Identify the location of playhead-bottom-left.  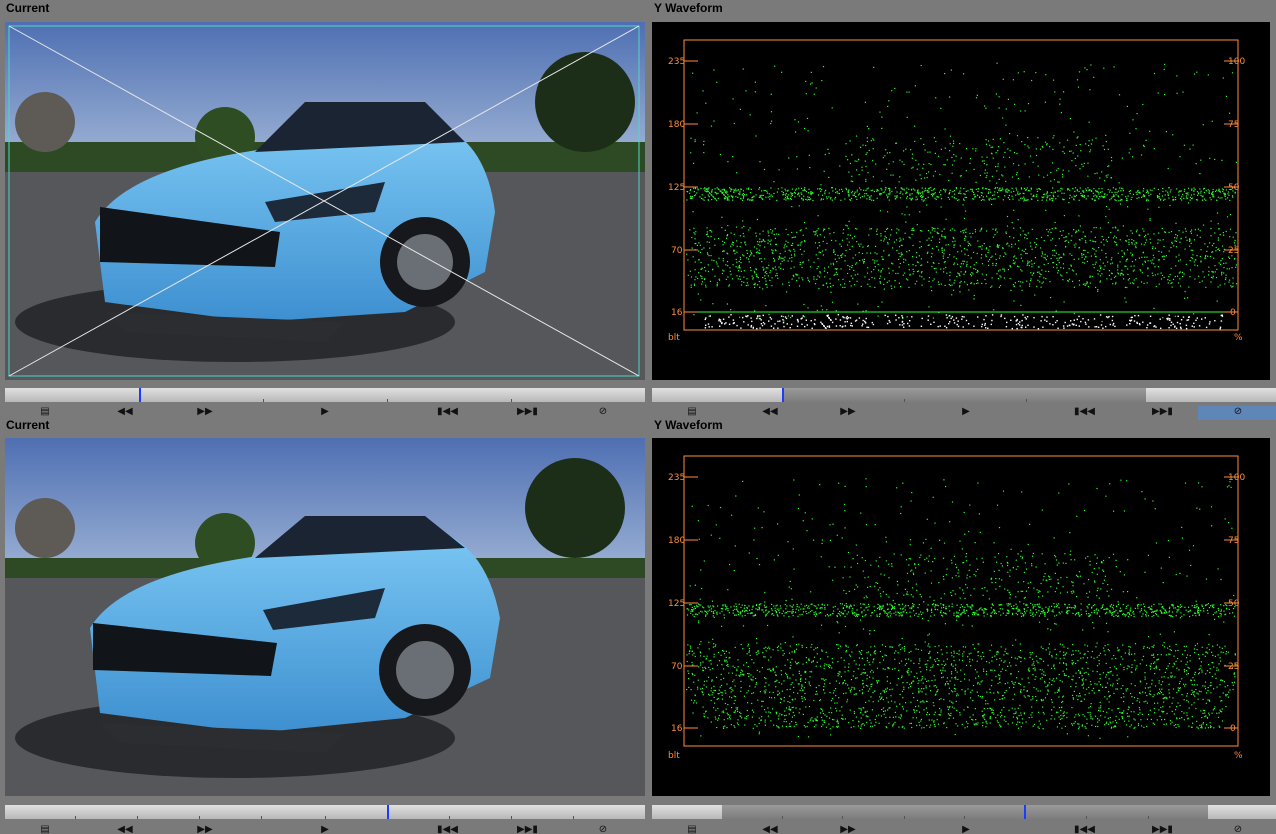
(388, 812).